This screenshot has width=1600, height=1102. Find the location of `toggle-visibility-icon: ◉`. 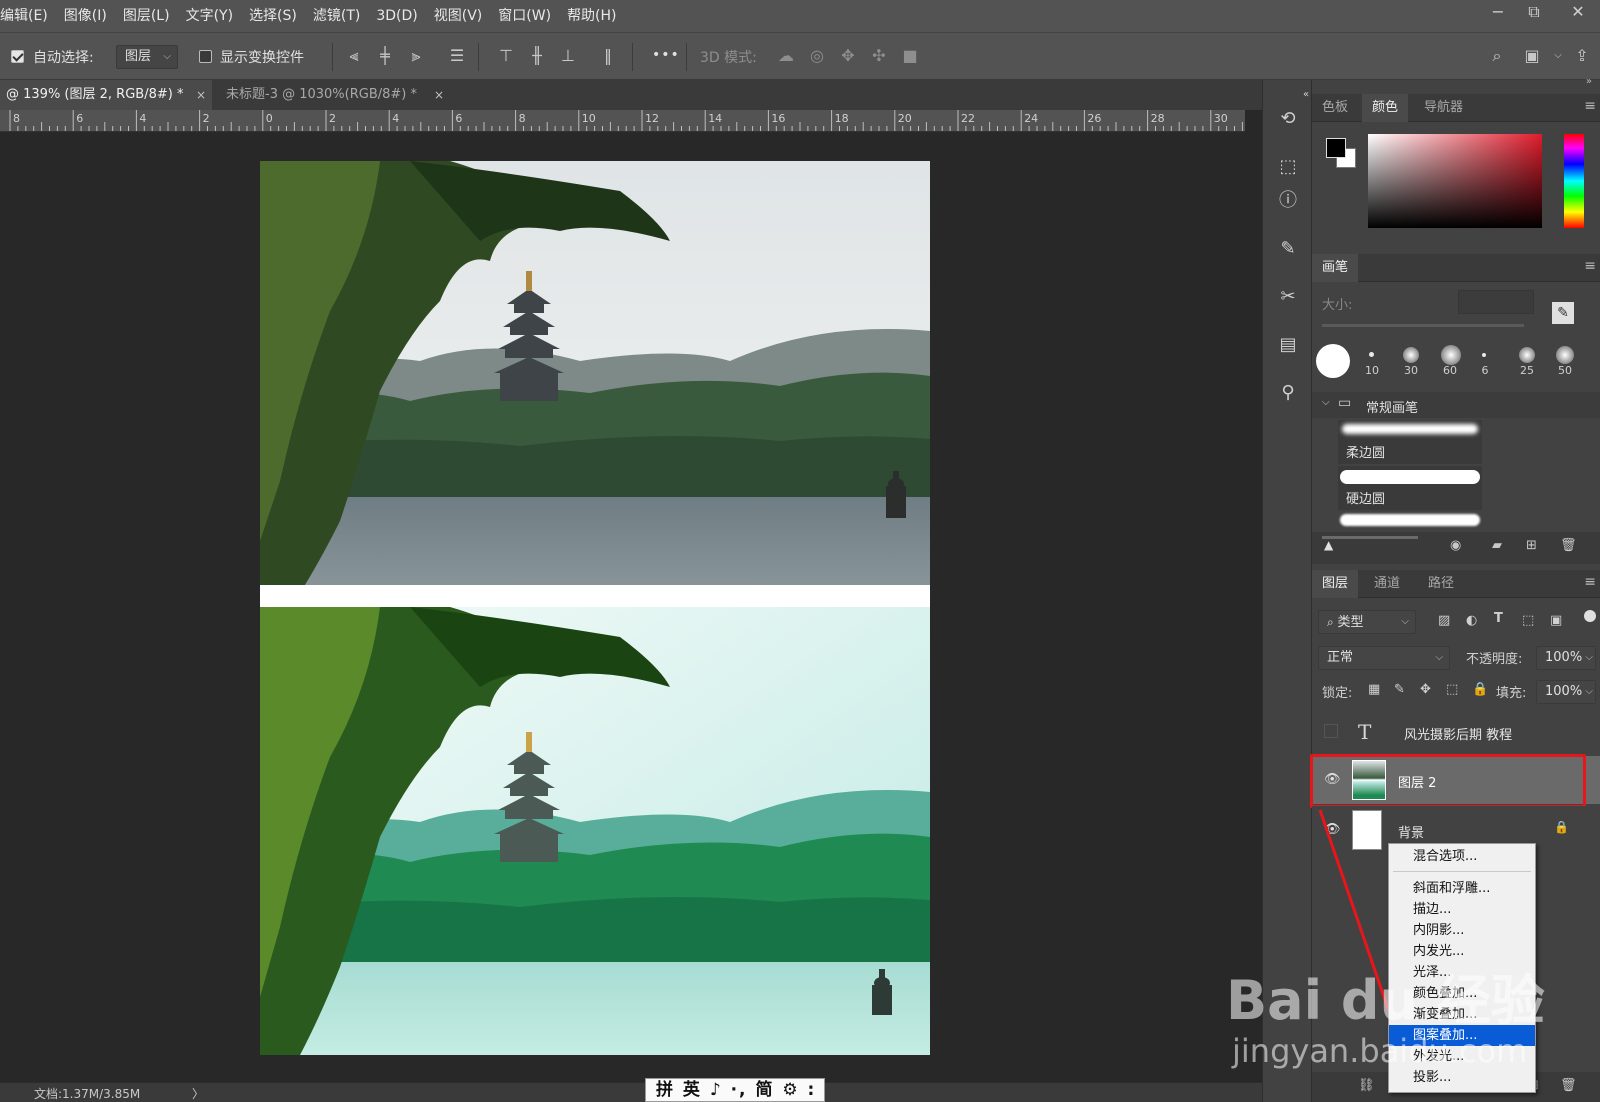

toggle-visibility-icon: ◉ is located at coordinates (1455, 545).